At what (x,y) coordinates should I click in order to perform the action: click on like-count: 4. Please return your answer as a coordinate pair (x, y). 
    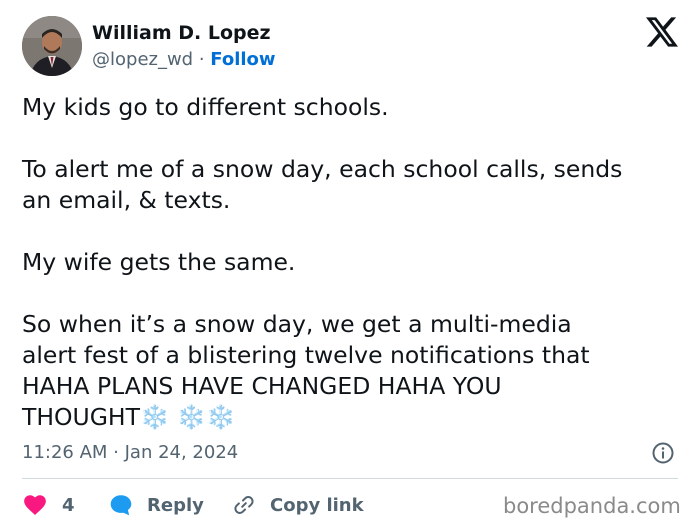
    Looking at the image, I should click on (68, 505).